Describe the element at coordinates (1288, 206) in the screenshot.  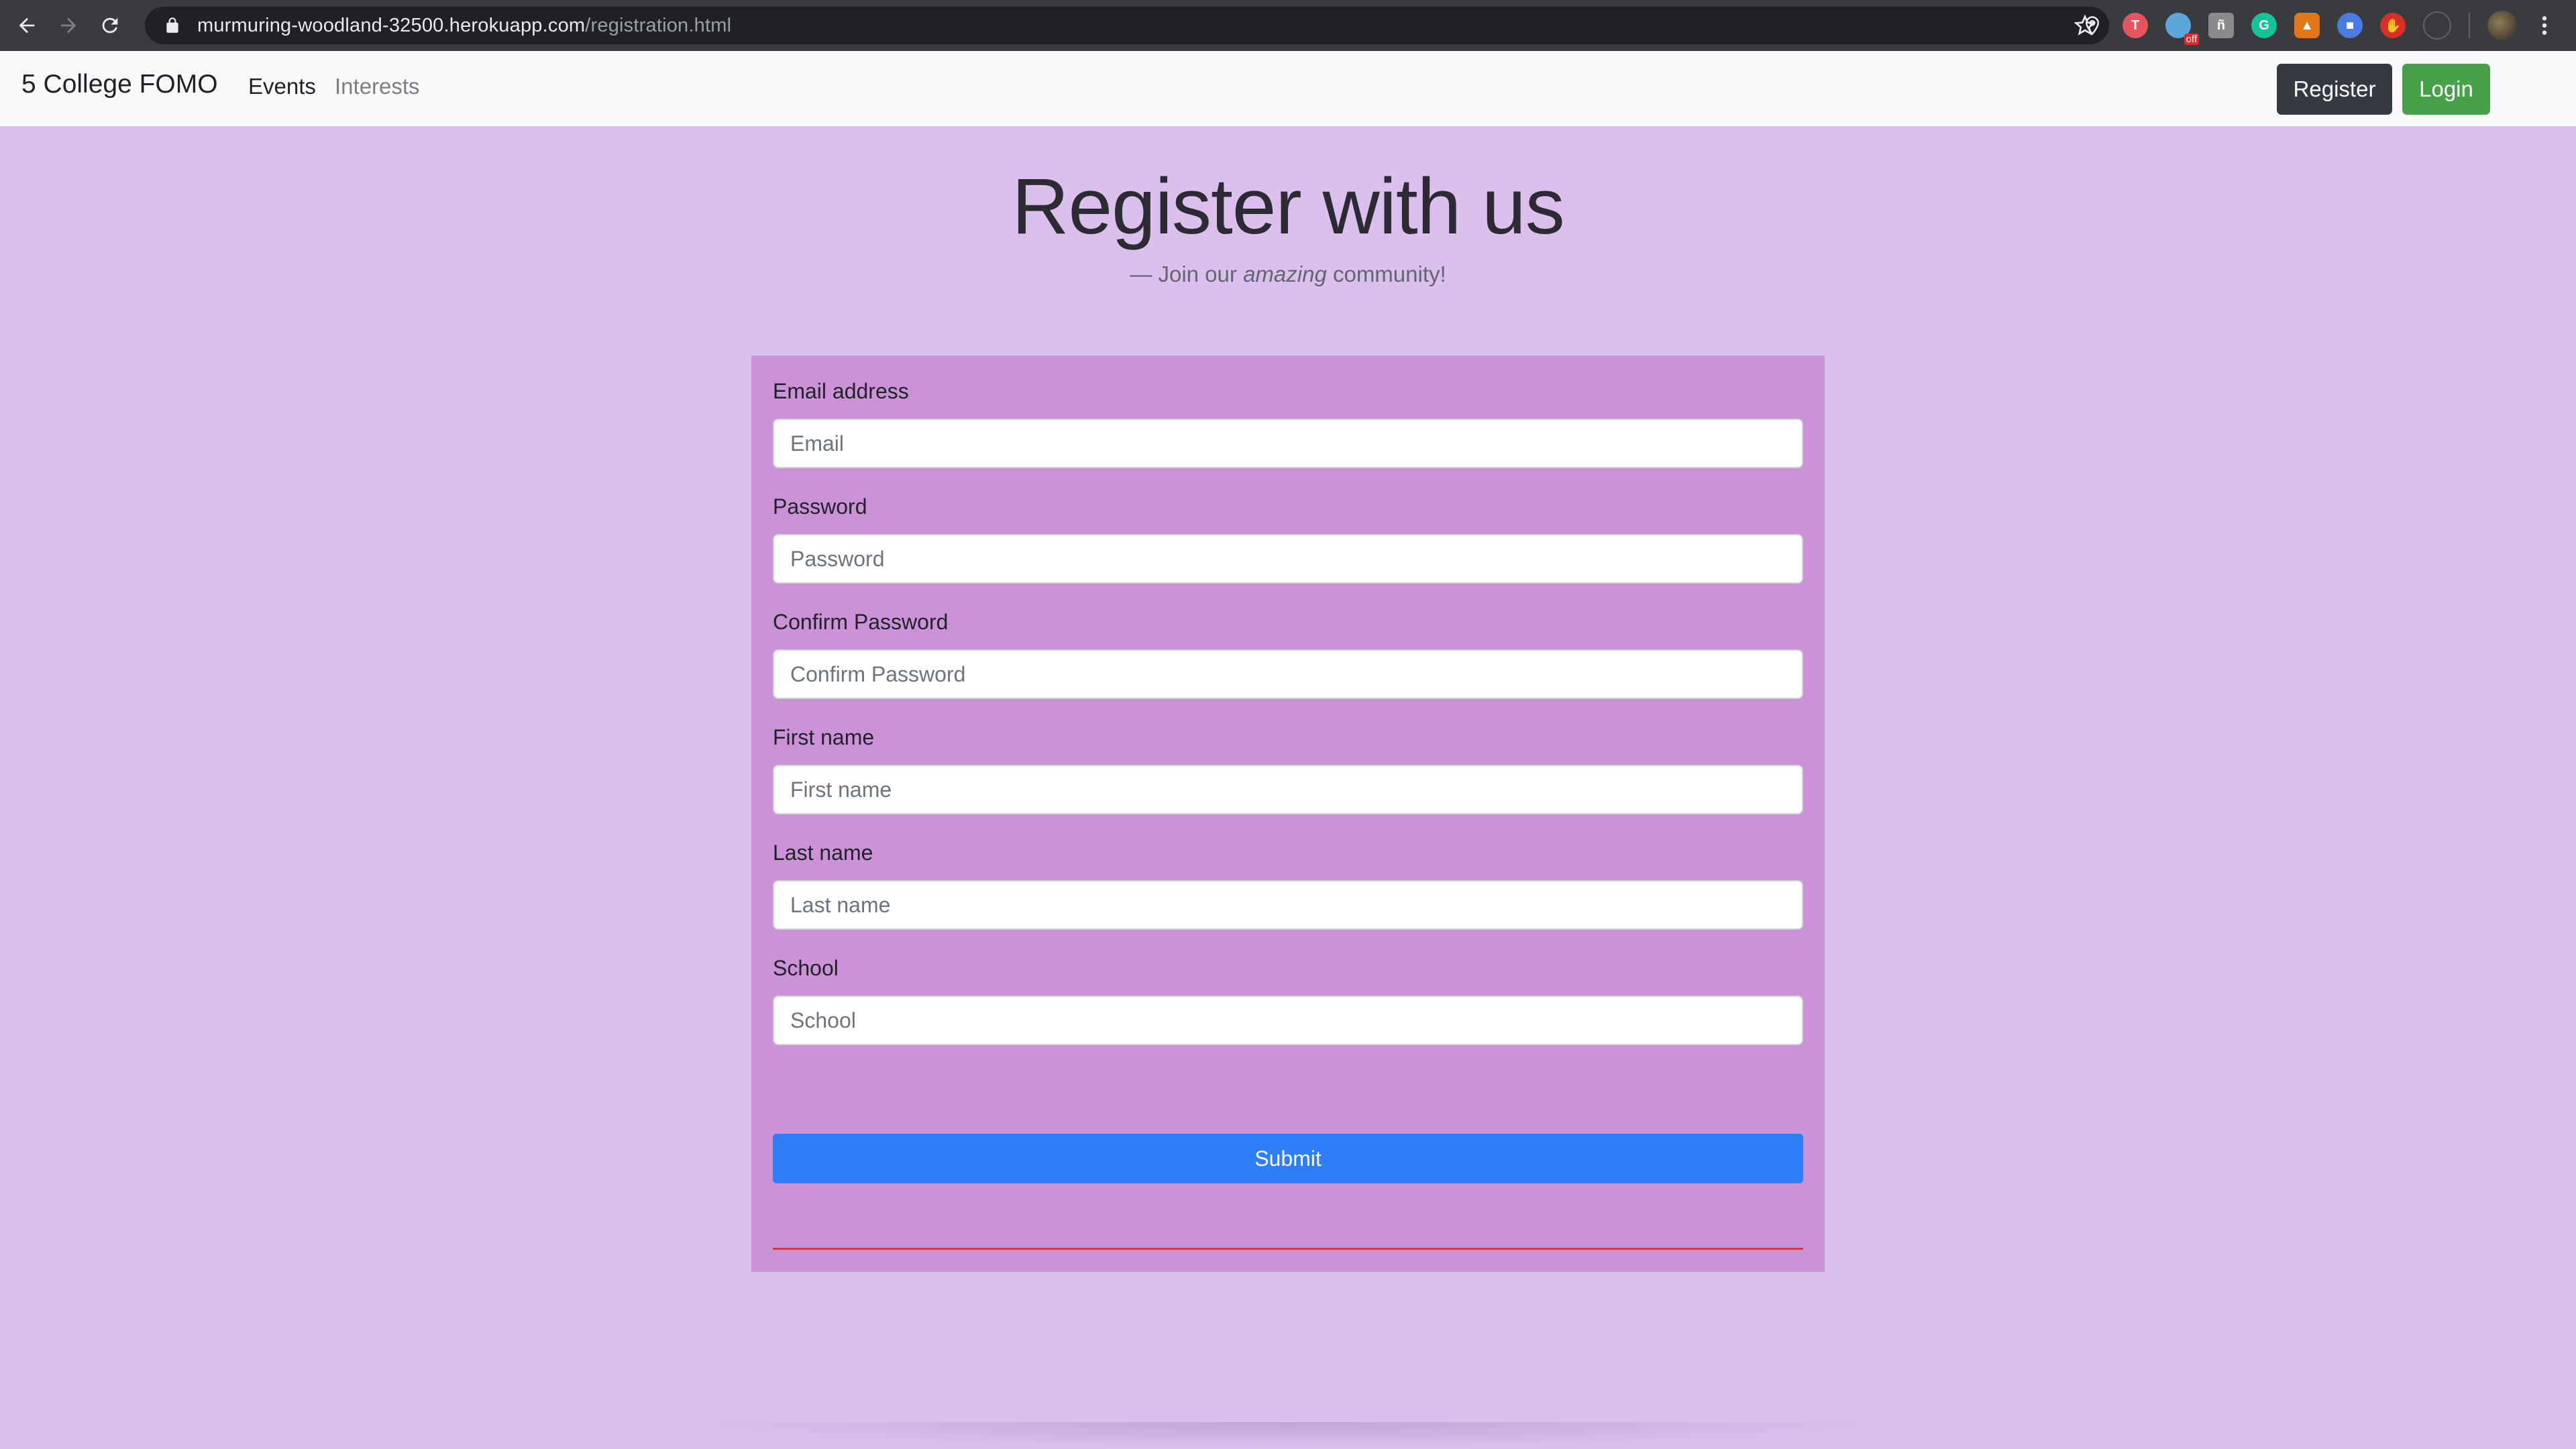
I see `page-title: Register with us` at that location.